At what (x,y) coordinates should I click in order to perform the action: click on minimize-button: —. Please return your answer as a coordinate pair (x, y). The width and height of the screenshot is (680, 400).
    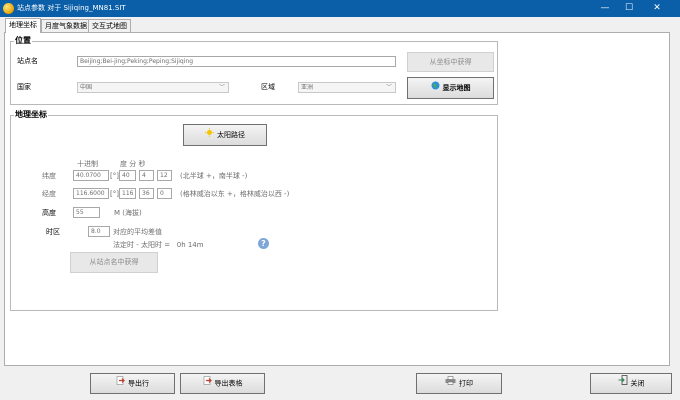
    Looking at the image, I should click on (605, 8).